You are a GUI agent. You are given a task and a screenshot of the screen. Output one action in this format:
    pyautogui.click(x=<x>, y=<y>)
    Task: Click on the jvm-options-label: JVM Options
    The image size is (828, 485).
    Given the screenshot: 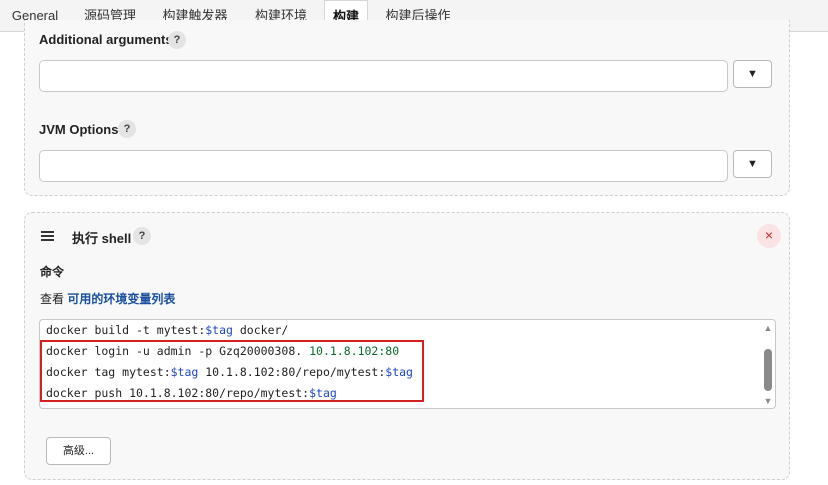 What is the action you would take?
    pyautogui.click(x=79, y=129)
    